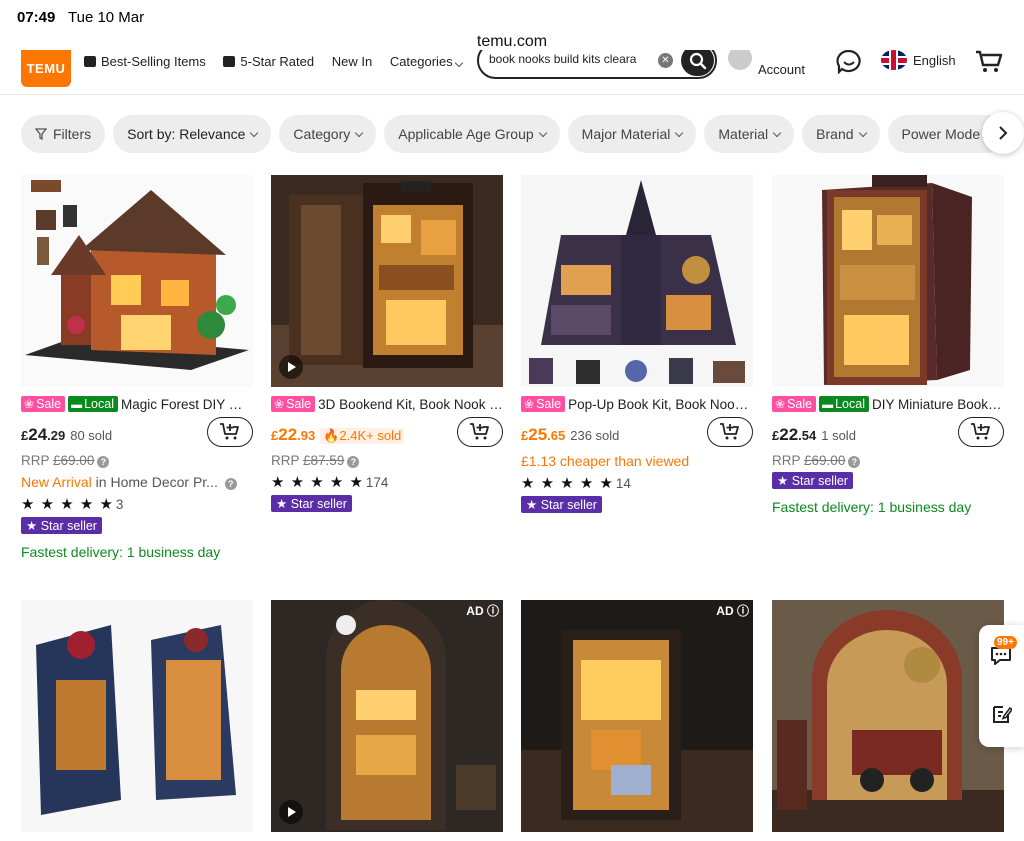 This screenshot has width=1024, height=841. Describe the element at coordinates (665, 60) in the screenshot. I see `clear-icon: ✕` at that location.